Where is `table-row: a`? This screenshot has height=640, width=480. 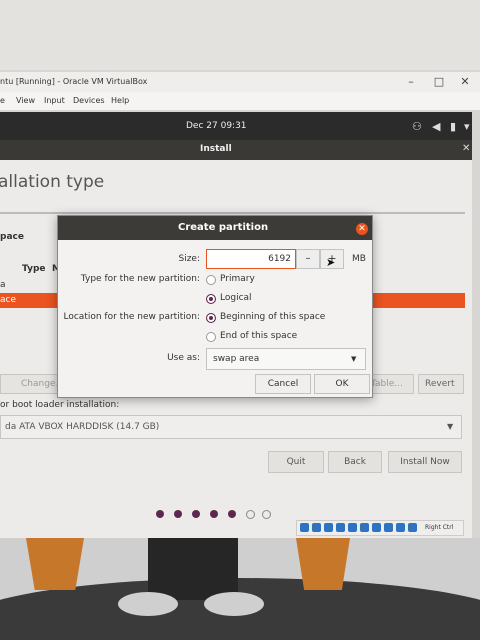 table-row: a is located at coordinates (3, 285).